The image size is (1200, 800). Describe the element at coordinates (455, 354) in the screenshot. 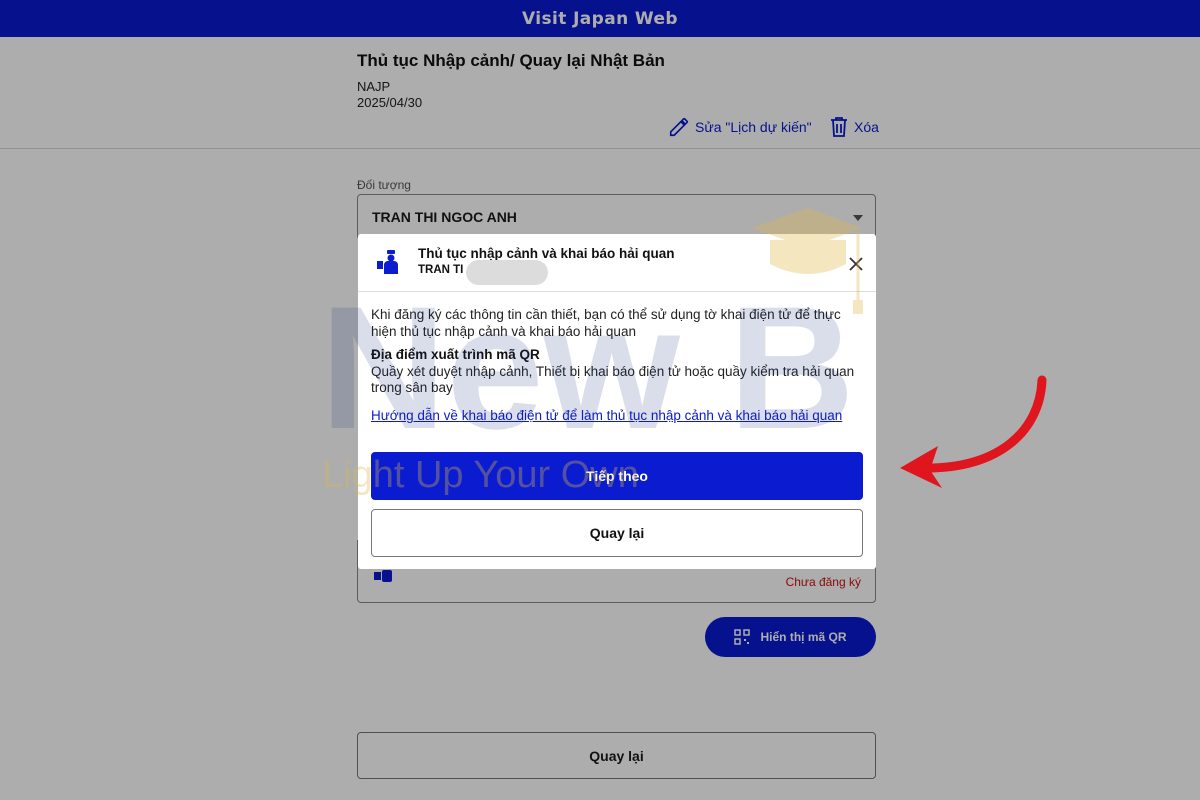

I see `qr-location-heading: Địa điểm xuất trình mã QR` at that location.